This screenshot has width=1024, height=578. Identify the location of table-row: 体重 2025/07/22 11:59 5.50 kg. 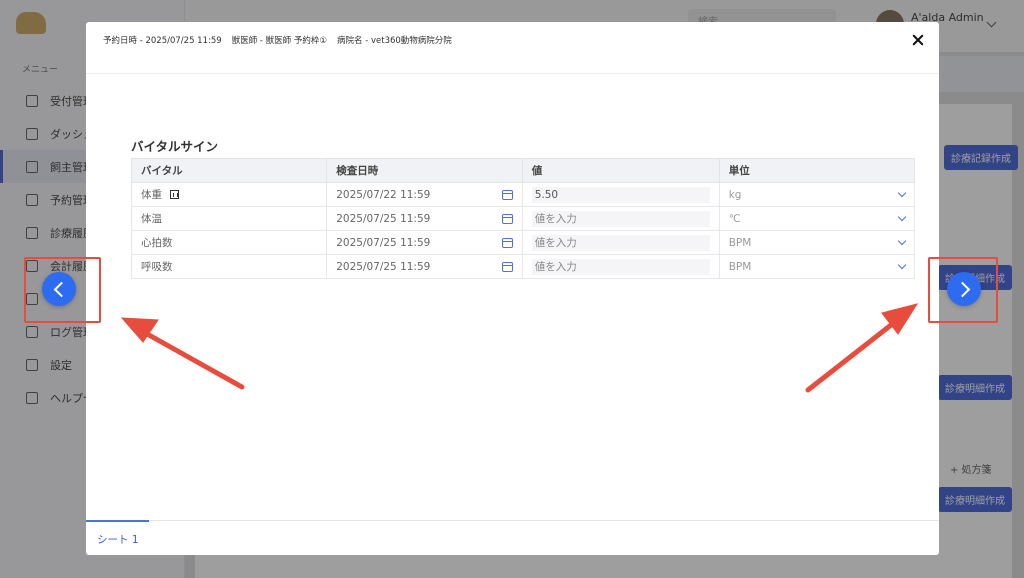
(523, 194).